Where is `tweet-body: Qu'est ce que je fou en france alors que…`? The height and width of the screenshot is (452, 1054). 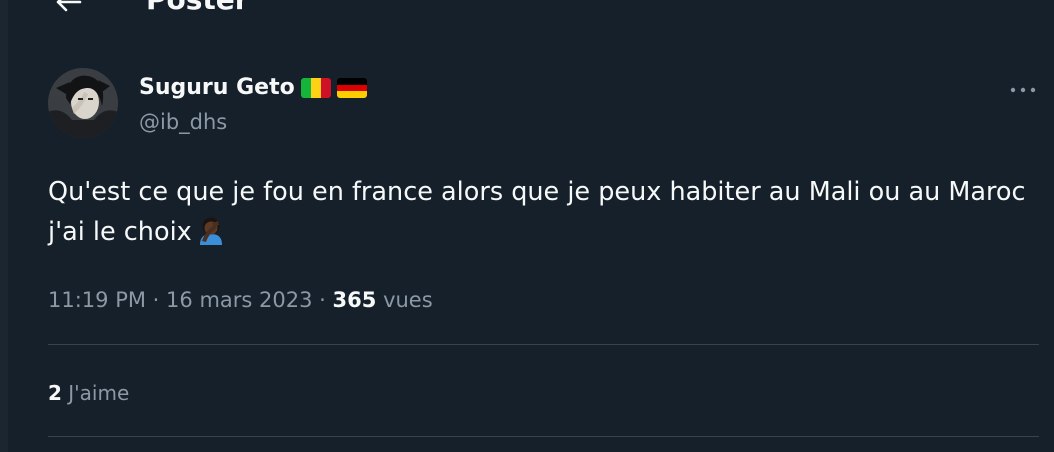
tweet-body: Qu'est ce que je fou en france alors que… is located at coordinates (537, 212).